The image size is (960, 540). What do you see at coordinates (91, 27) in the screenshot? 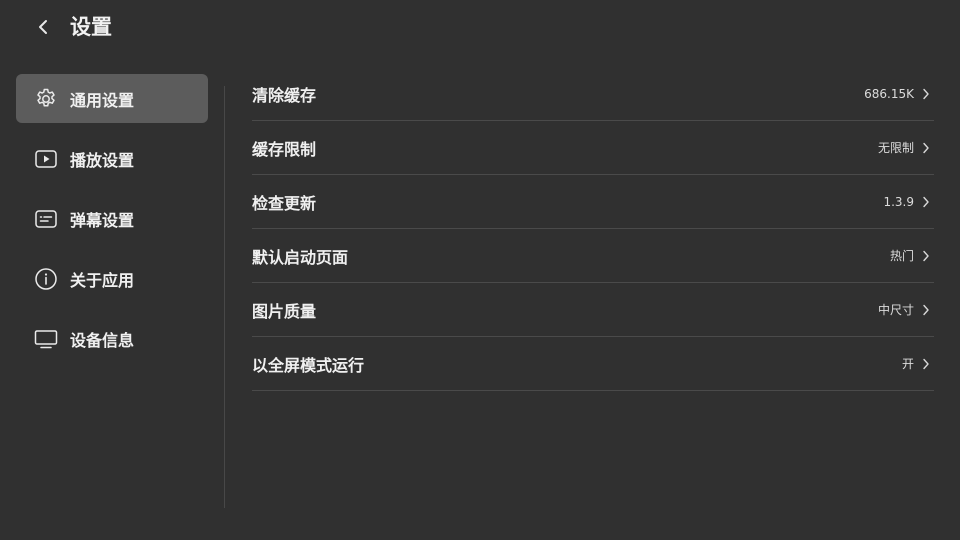
I see `page-title: 设置` at bounding box center [91, 27].